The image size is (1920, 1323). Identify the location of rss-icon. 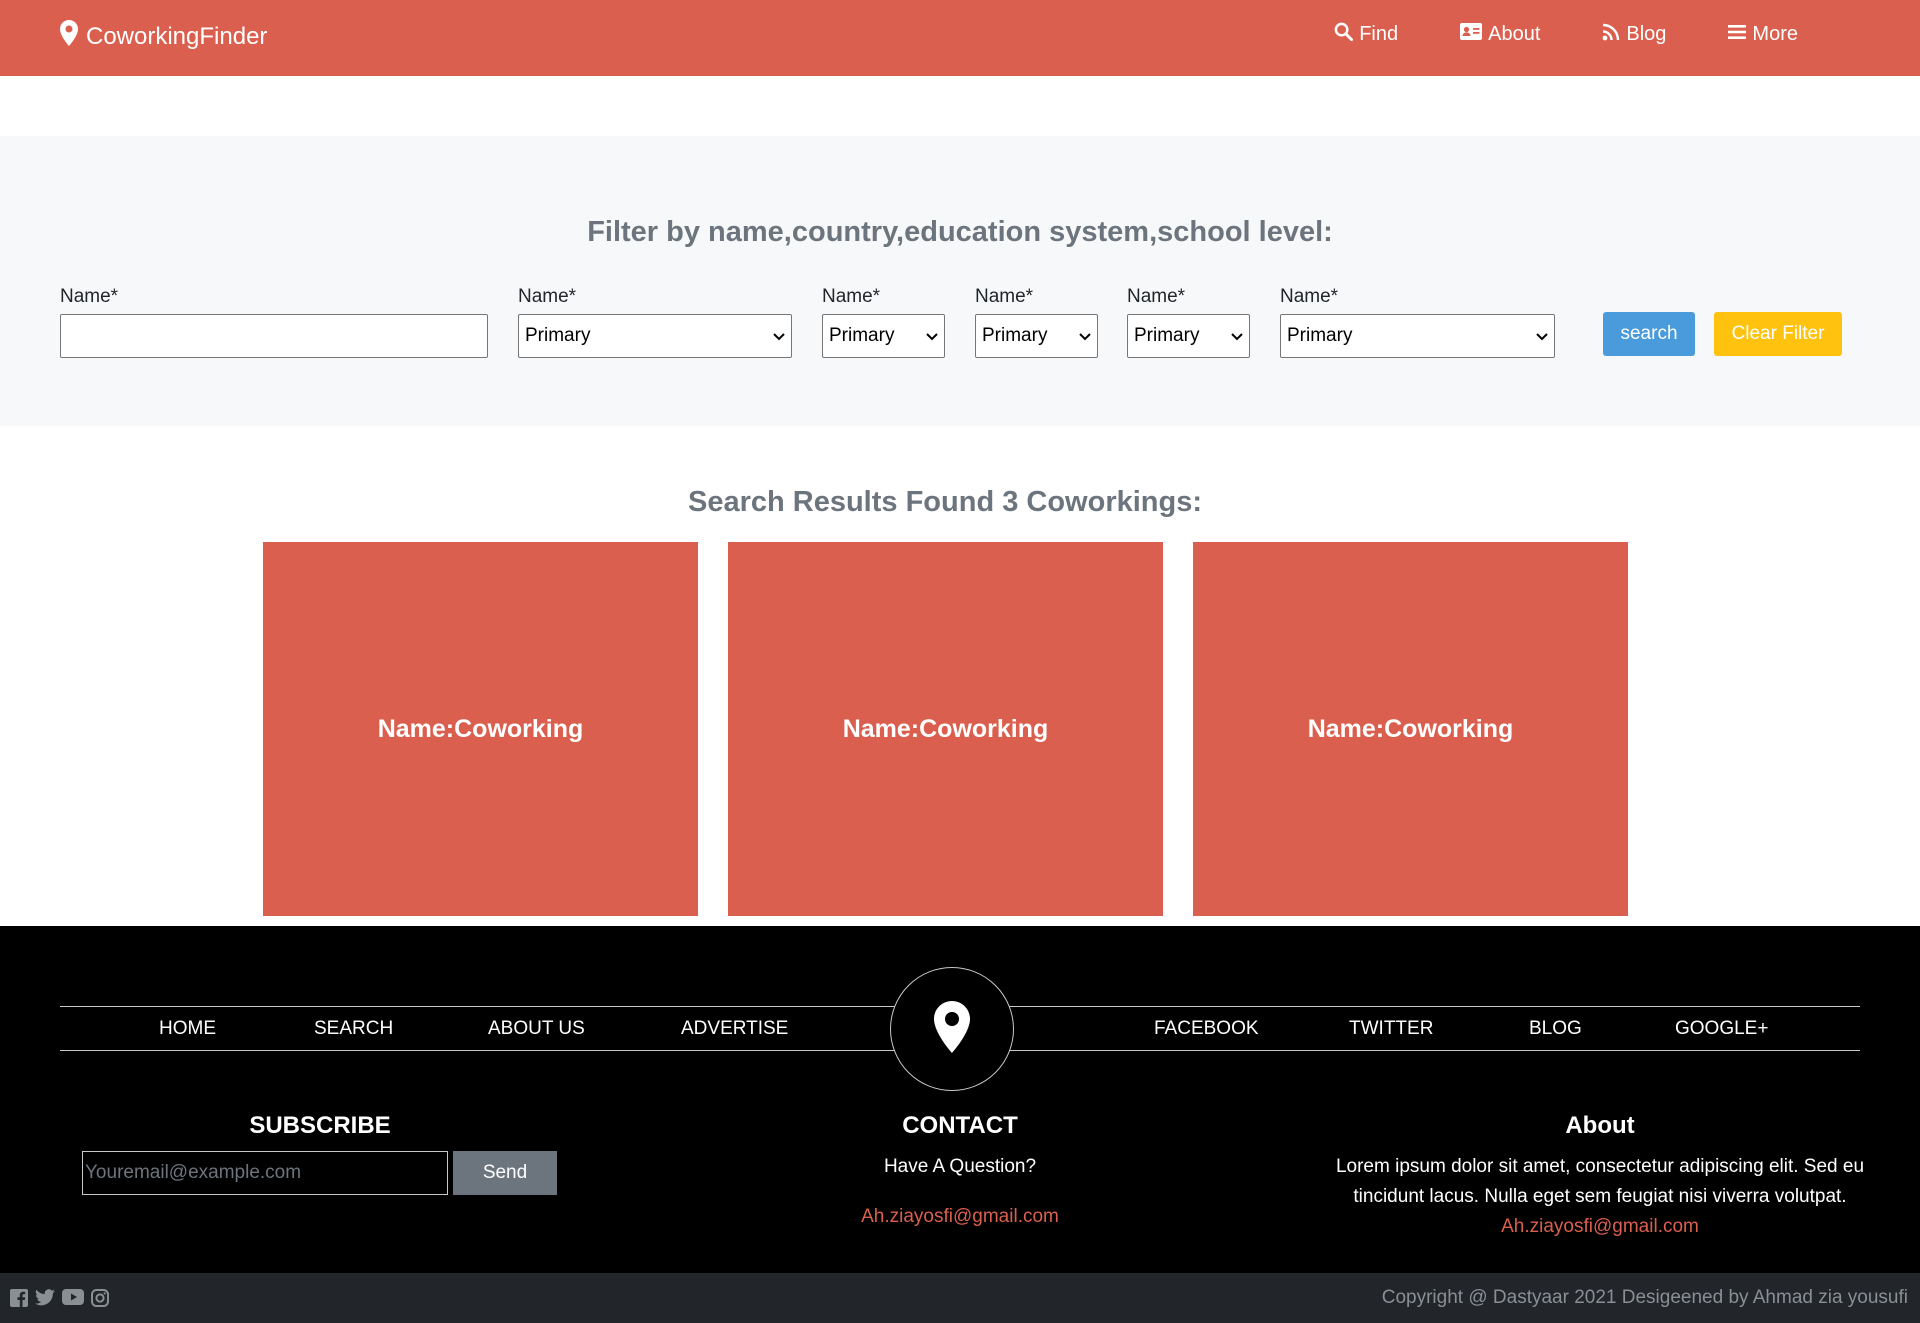
(1614, 35).